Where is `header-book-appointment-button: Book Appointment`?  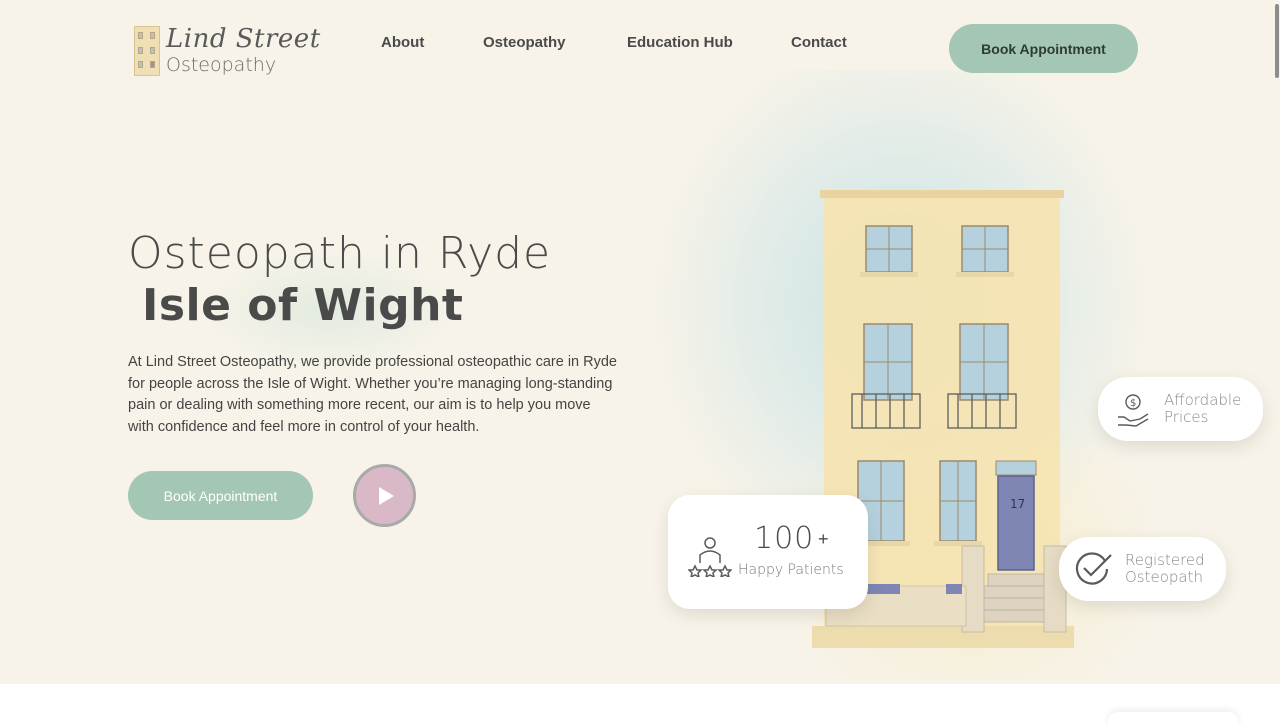 header-book-appointment-button: Book Appointment is located at coordinates (1043, 48).